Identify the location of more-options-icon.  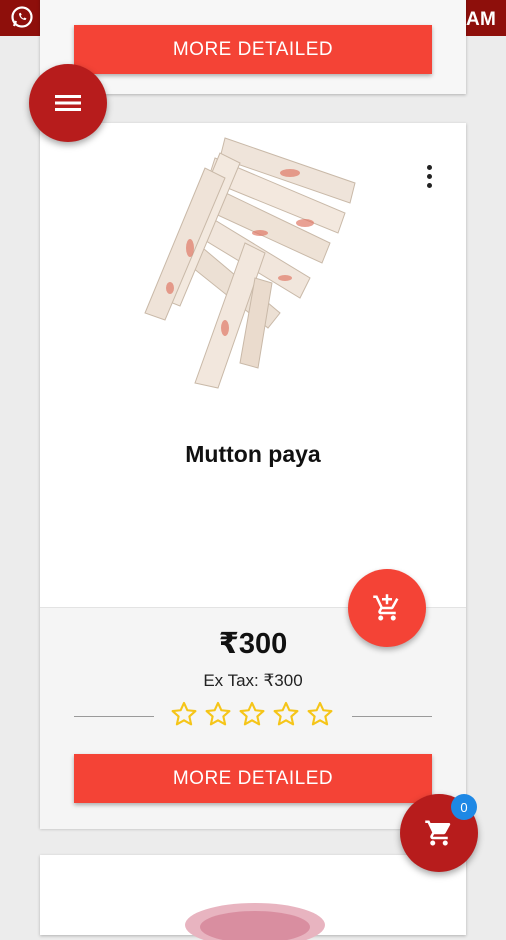
(429, 178).